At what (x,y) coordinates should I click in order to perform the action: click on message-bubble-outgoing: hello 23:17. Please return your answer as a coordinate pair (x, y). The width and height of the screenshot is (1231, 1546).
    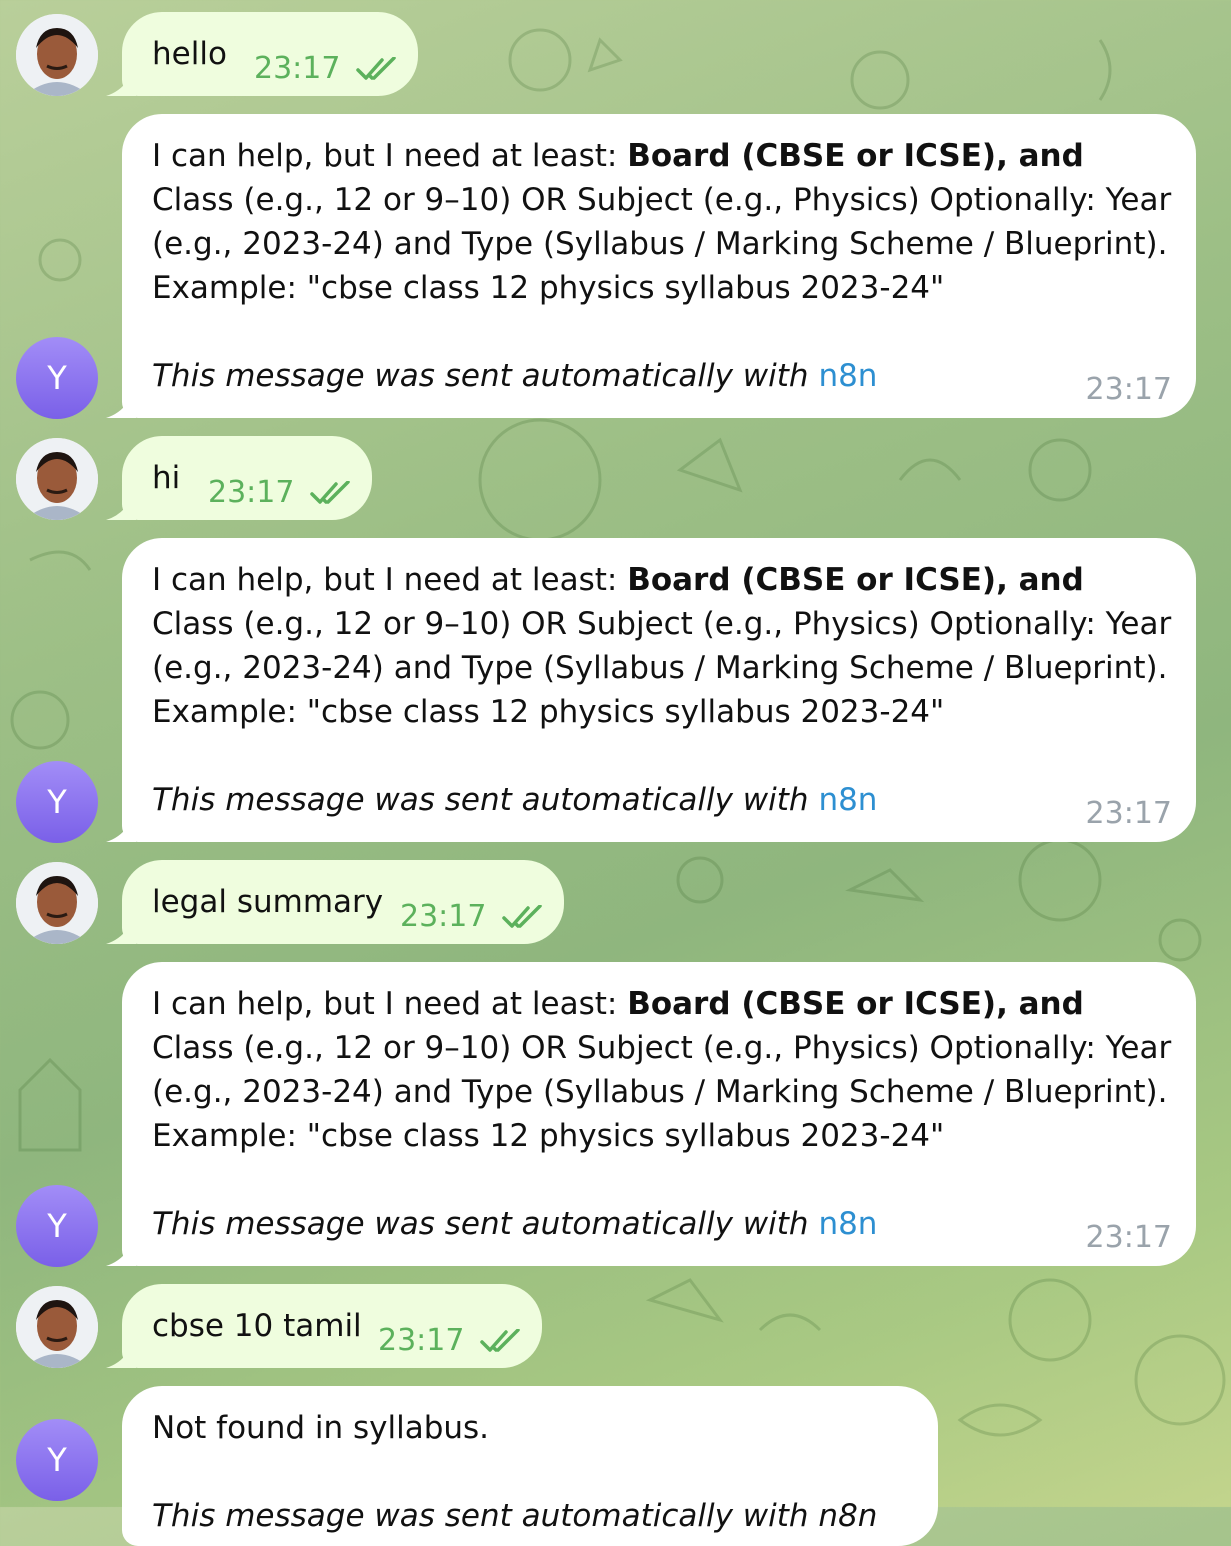
    Looking at the image, I should click on (270, 54).